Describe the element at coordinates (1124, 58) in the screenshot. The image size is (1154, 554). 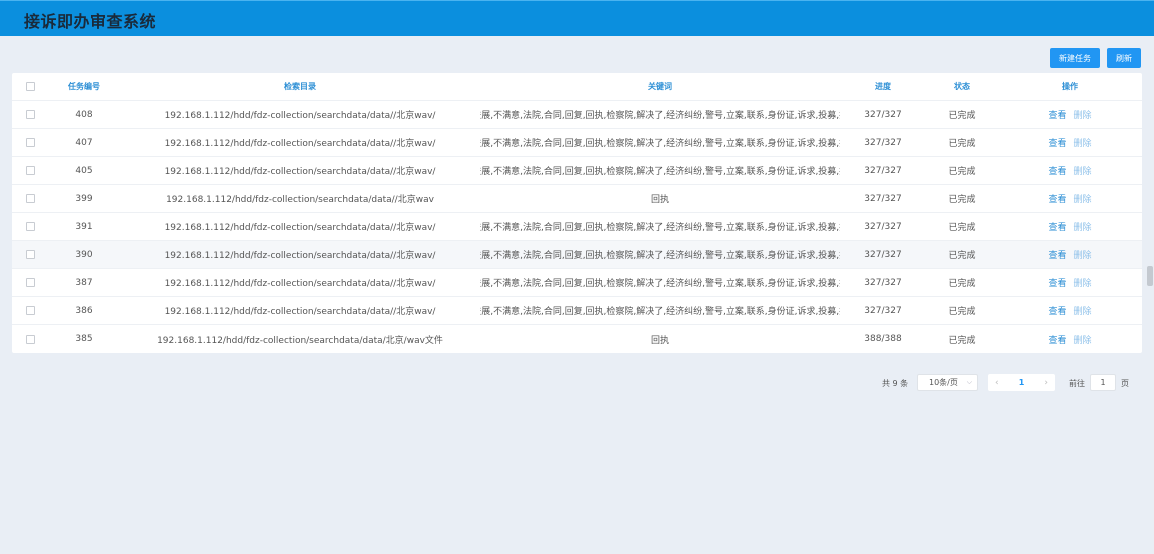
I see `refresh-button: 刷新` at that location.